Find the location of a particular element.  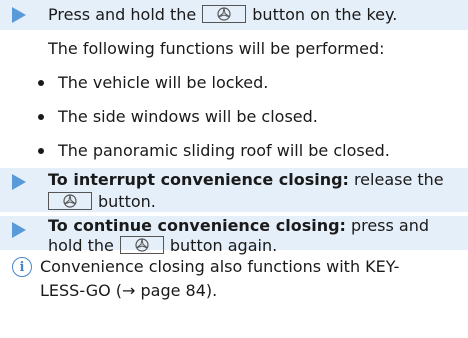

note-text-2: LESS-GO (→ page 84). is located at coordinates (129, 290).